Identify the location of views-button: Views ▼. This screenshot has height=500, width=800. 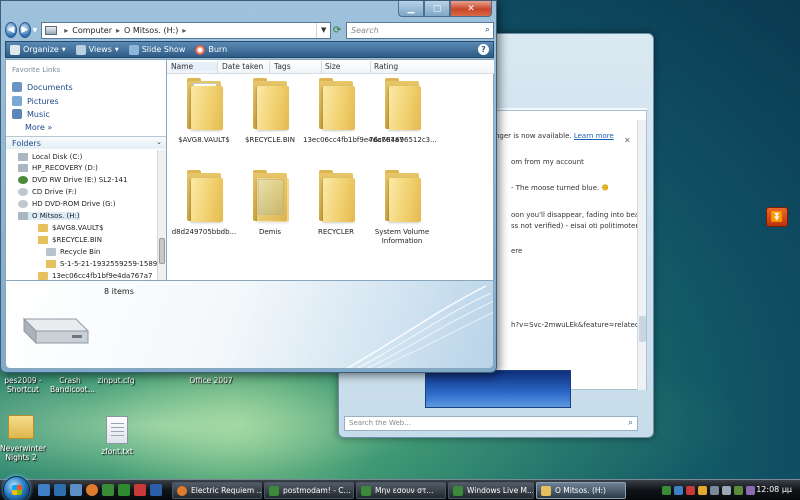
(97, 49).